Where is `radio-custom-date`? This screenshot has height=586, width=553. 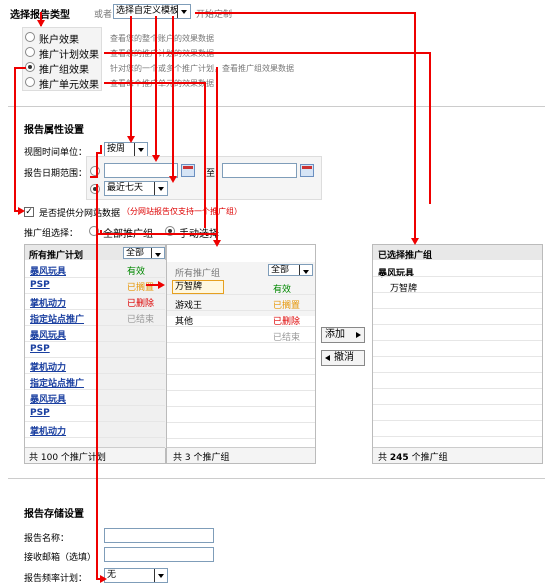 radio-custom-date is located at coordinates (95, 171).